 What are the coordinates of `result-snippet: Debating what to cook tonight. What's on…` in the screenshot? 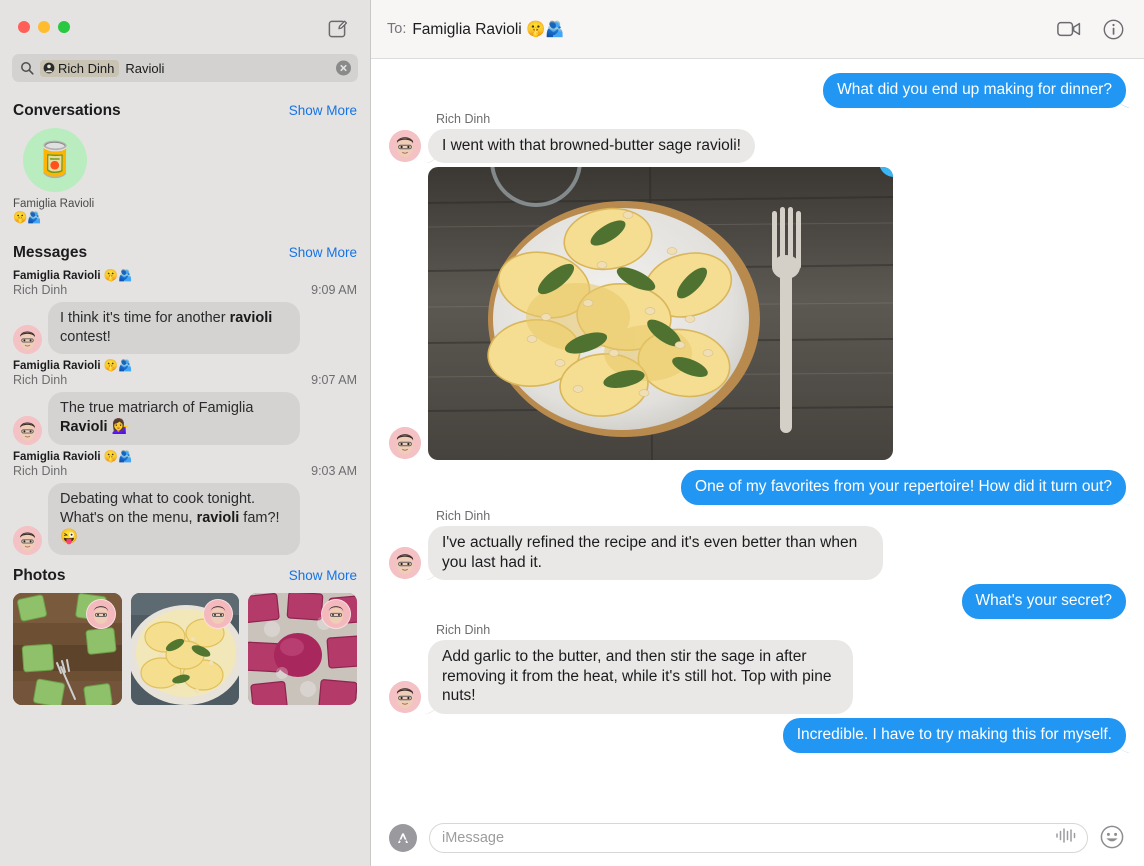 It's located at (174, 519).